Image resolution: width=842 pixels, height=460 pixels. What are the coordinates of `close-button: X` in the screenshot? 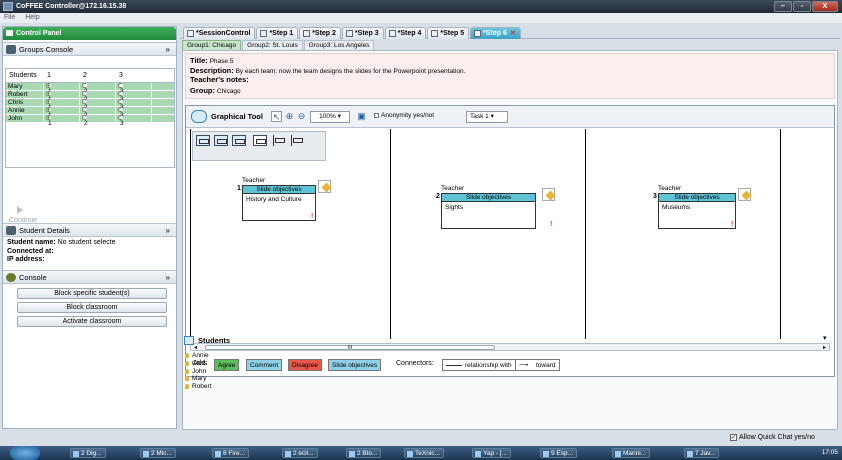 It's located at (825, 6).